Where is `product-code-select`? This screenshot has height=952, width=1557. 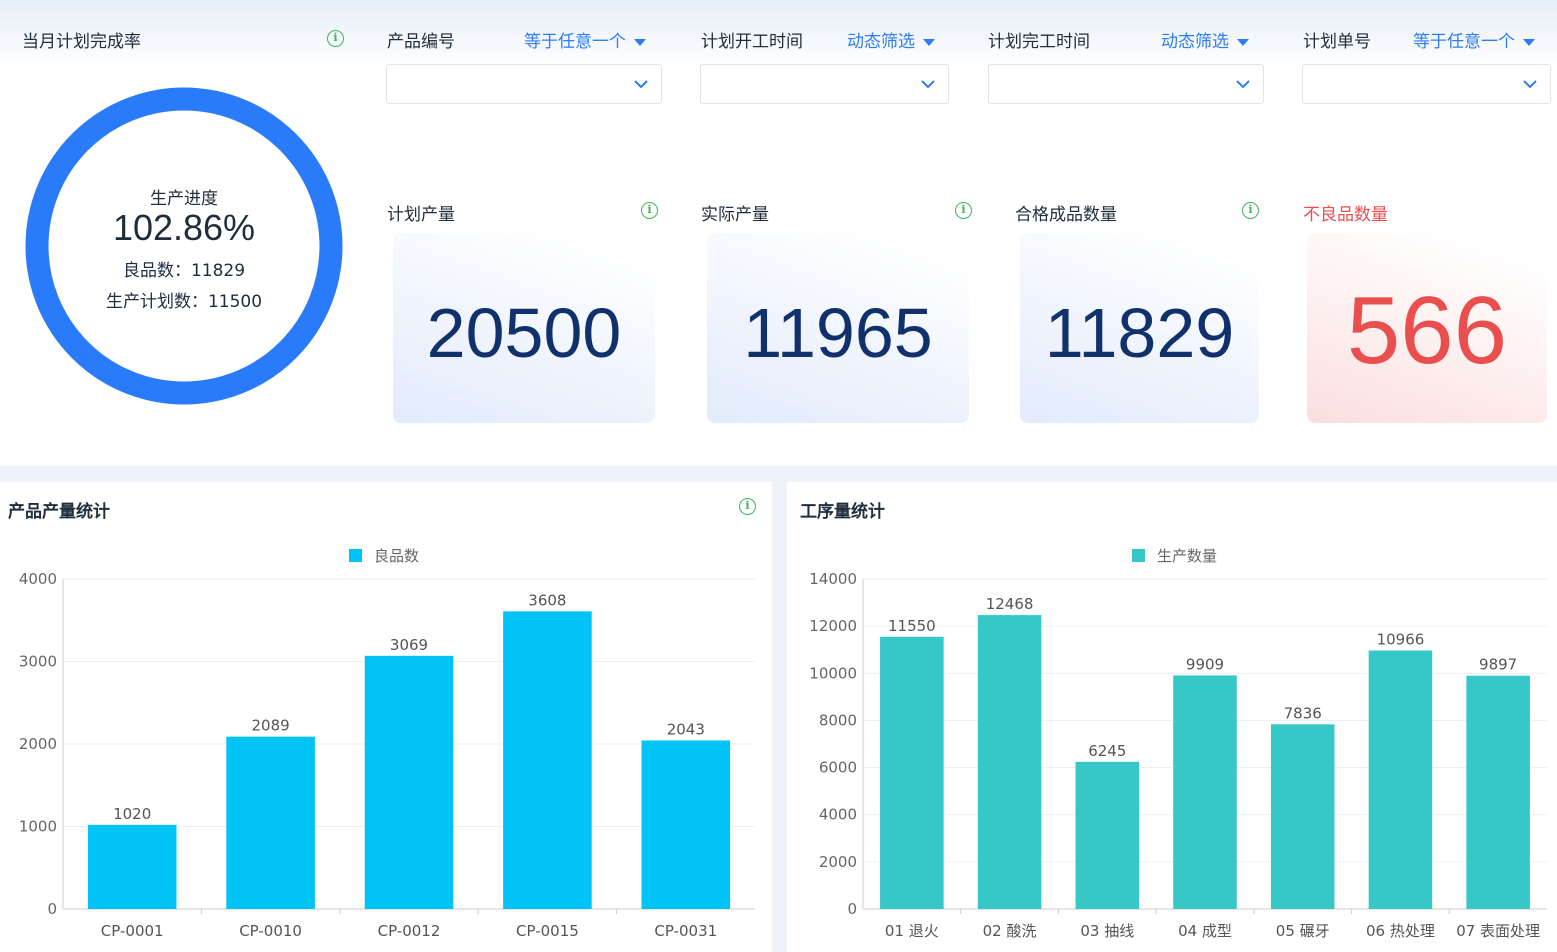 product-code-select is located at coordinates (524, 84).